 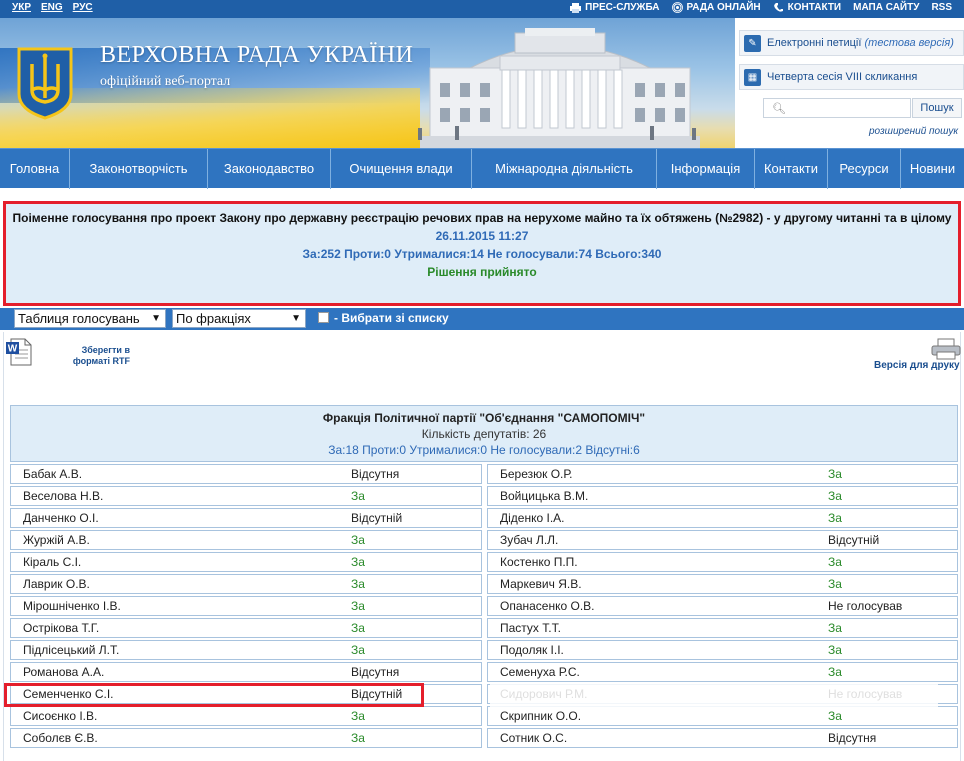 What do you see at coordinates (540, 672) in the screenshot?
I see `deputy-name: Семенуха Р.С.` at bounding box center [540, 672].